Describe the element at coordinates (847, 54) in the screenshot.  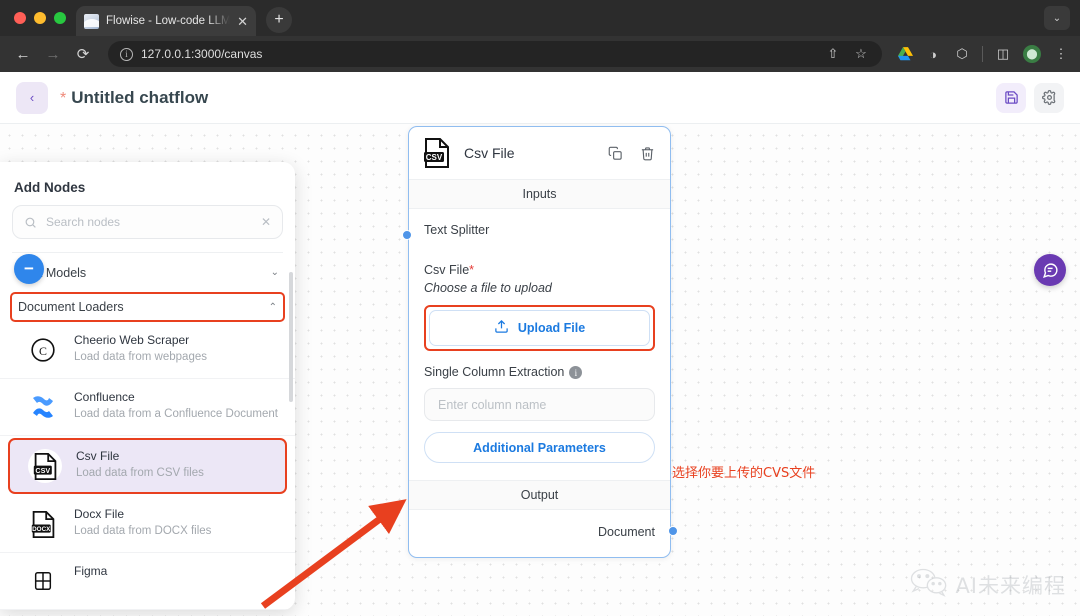
I see `omnibox-actions: ⇧ ☆` at that location.